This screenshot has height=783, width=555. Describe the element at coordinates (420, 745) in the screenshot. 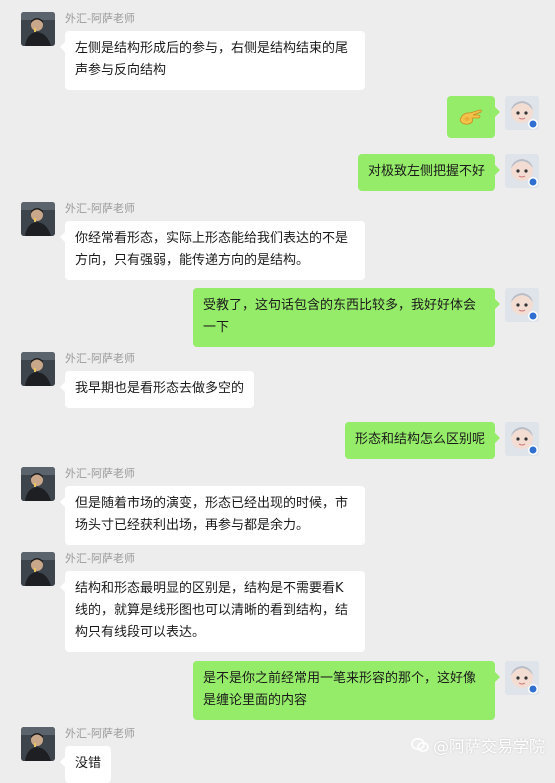

I see `wechat-official-account-icon` at that location.